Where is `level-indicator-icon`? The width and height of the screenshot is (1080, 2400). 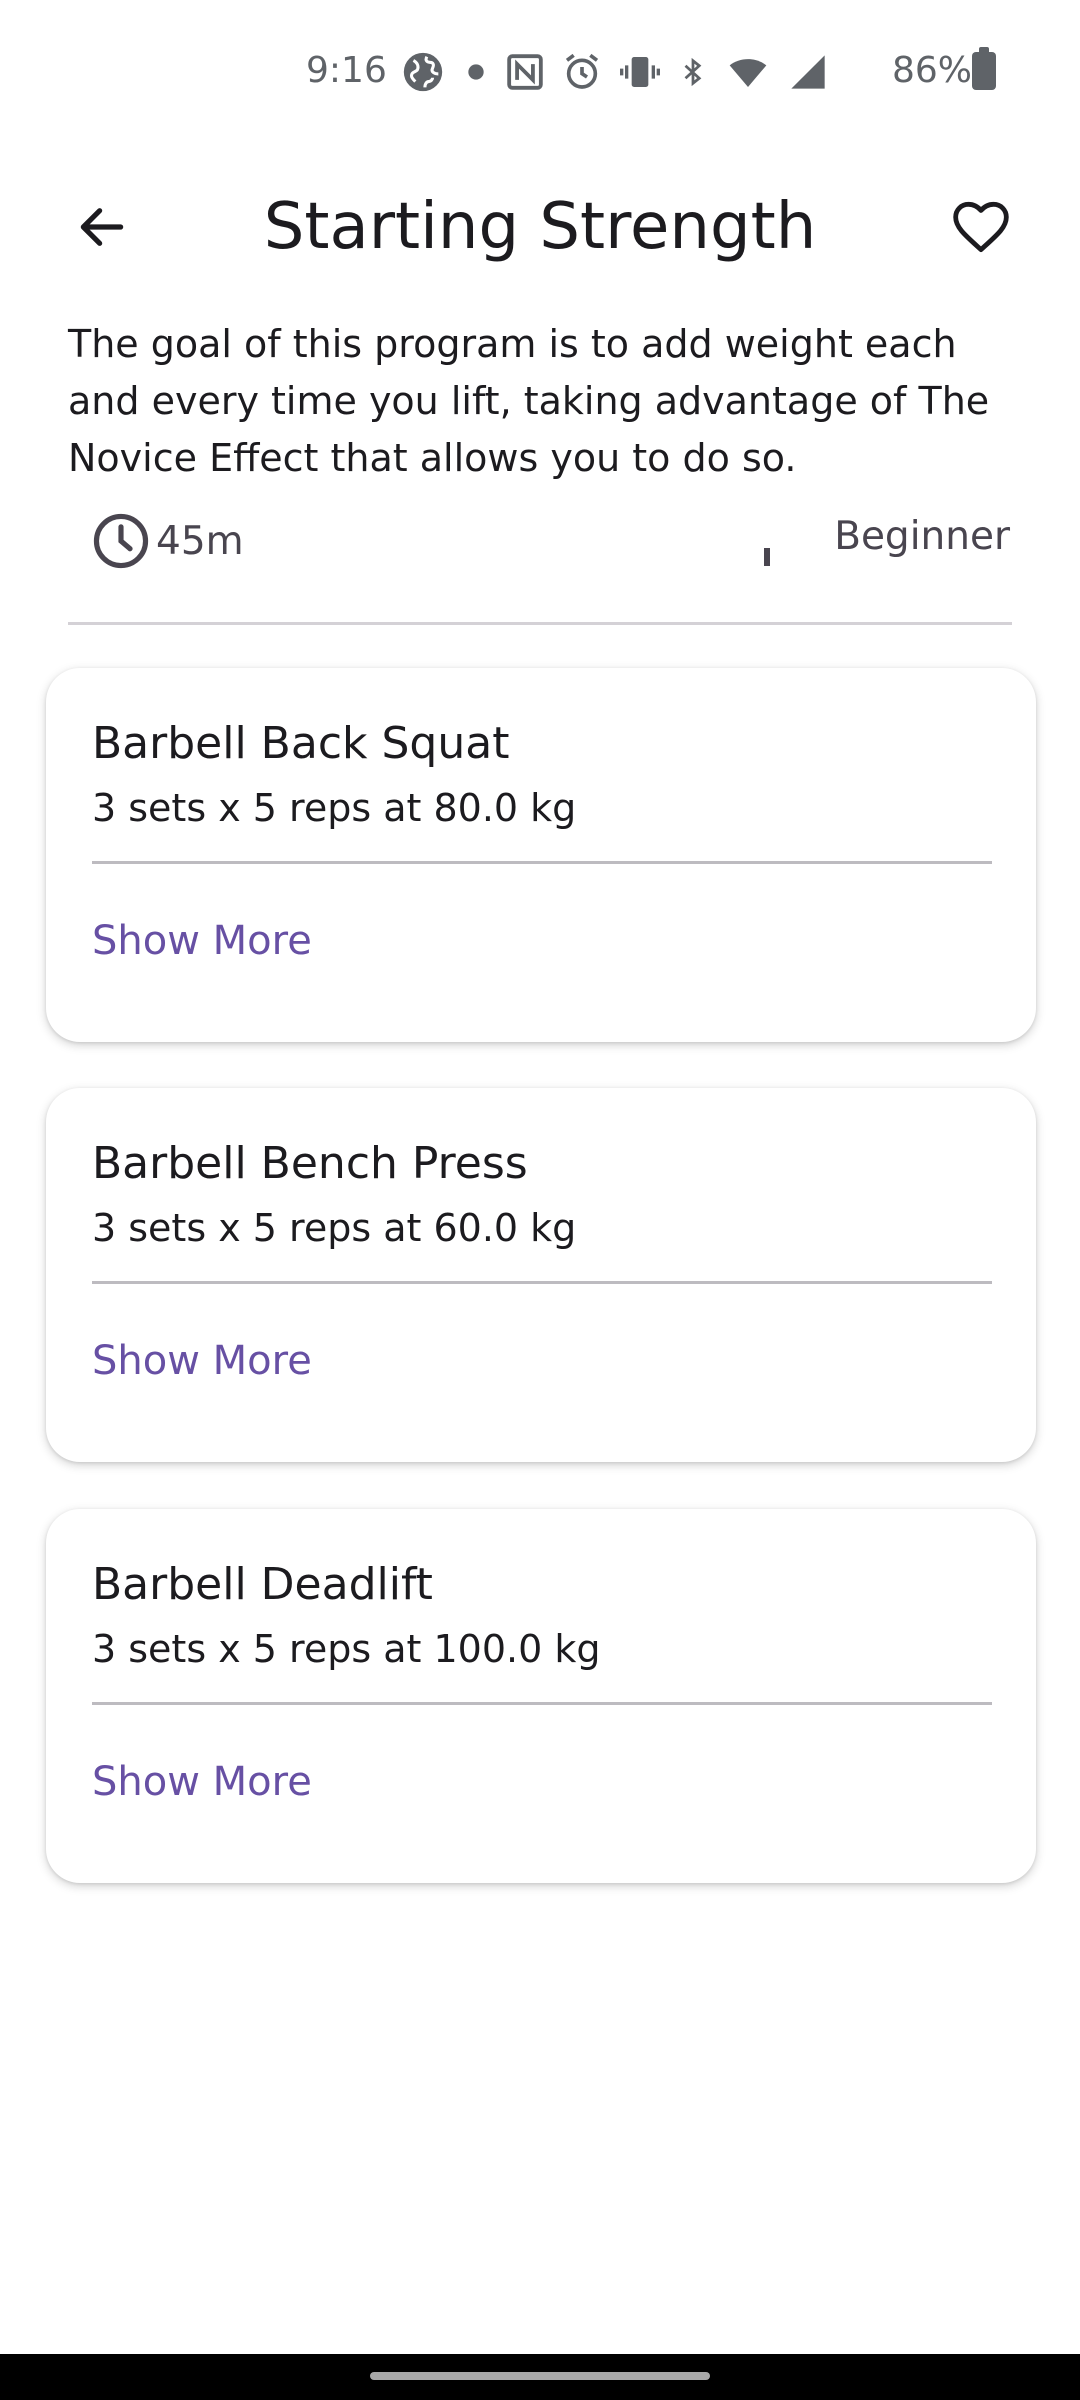
level-indicator-icon is located at coordinates (767, 557).